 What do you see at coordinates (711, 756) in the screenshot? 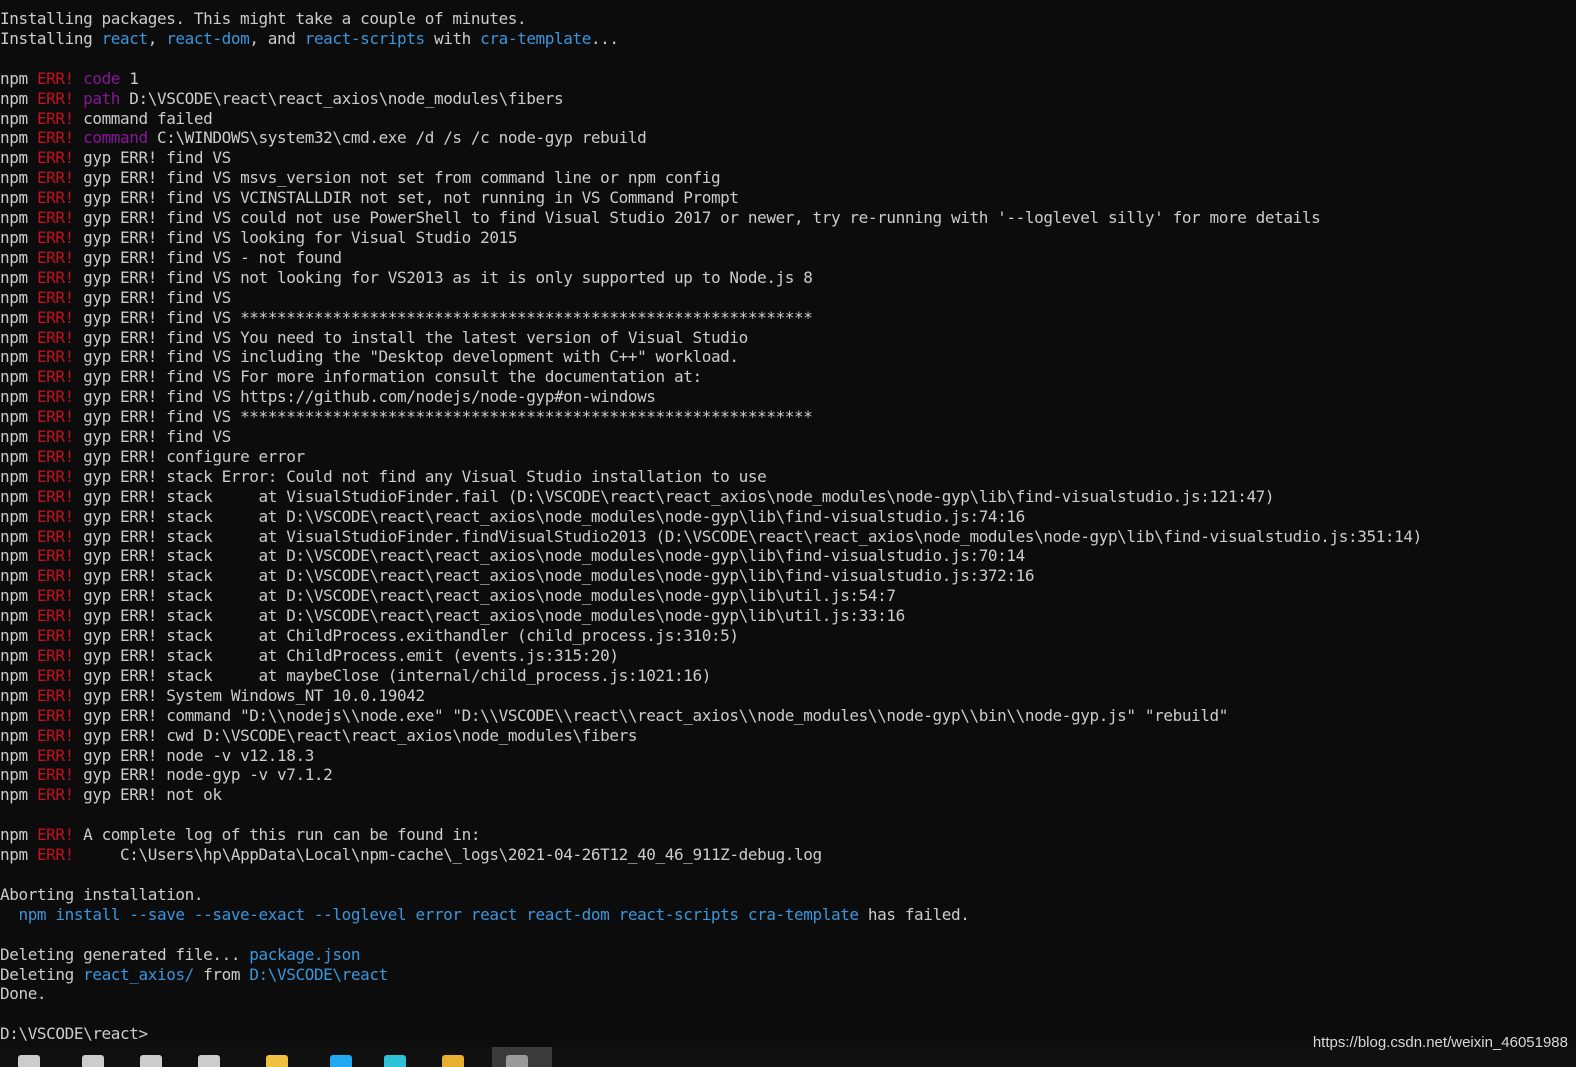
I see `terminal-line: npm ERR! gyp ERR! node -v v12.18.3` at bounding box center [711, 756].